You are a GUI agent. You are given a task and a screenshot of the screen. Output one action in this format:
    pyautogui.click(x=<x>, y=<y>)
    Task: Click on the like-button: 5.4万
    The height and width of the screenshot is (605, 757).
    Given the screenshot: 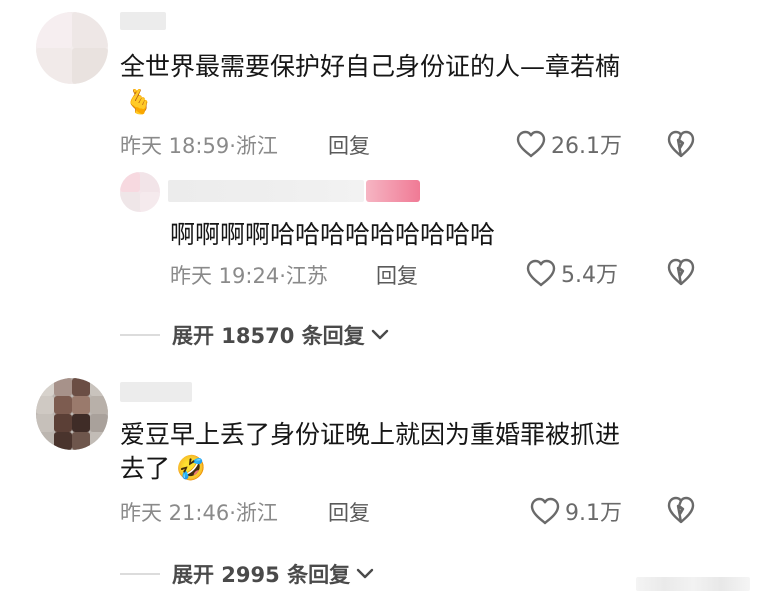 What is the action you would take?
    pyautogui.click(x=572, y=273)
    